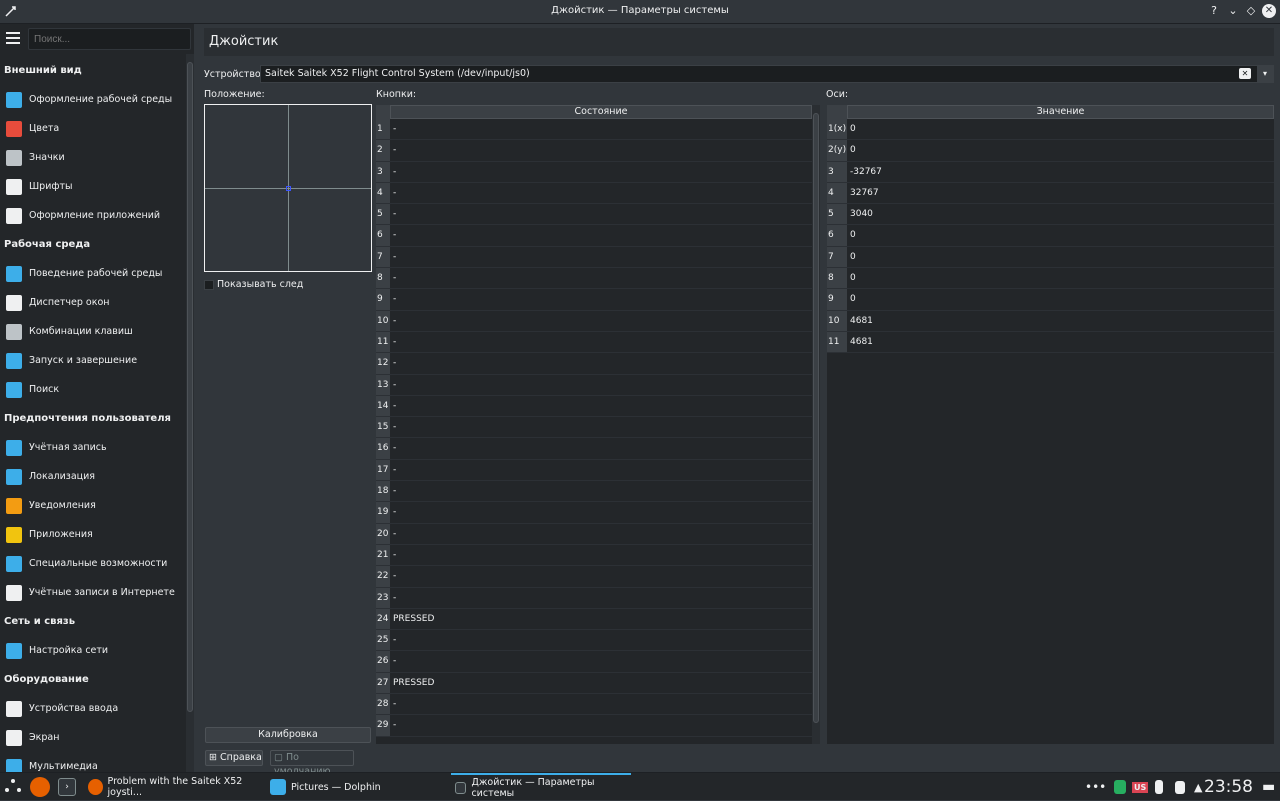 This screenshot has height=801, width=1280. Describe the element at coordinates (594, 577) in the screenshot. I see `table-row: 22-` at that location.